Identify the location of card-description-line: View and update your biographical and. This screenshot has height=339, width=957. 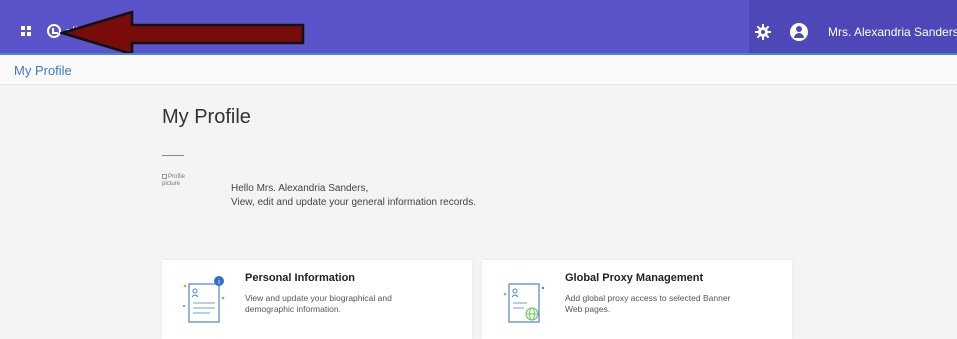
(318, 298).